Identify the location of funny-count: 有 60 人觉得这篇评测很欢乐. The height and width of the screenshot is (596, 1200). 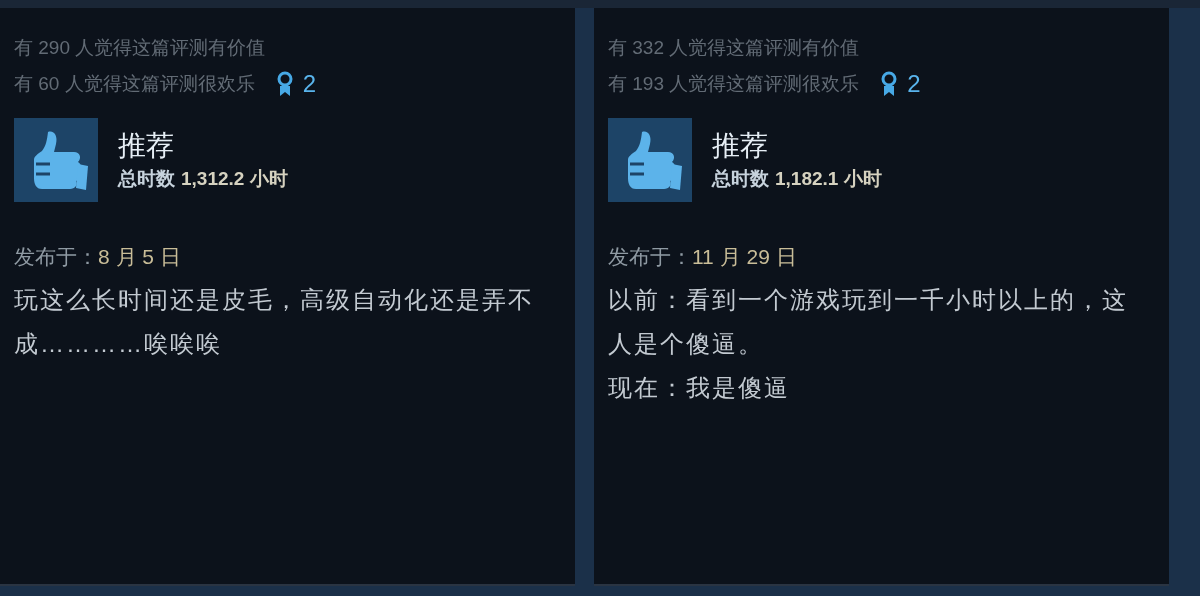
(134, 84).